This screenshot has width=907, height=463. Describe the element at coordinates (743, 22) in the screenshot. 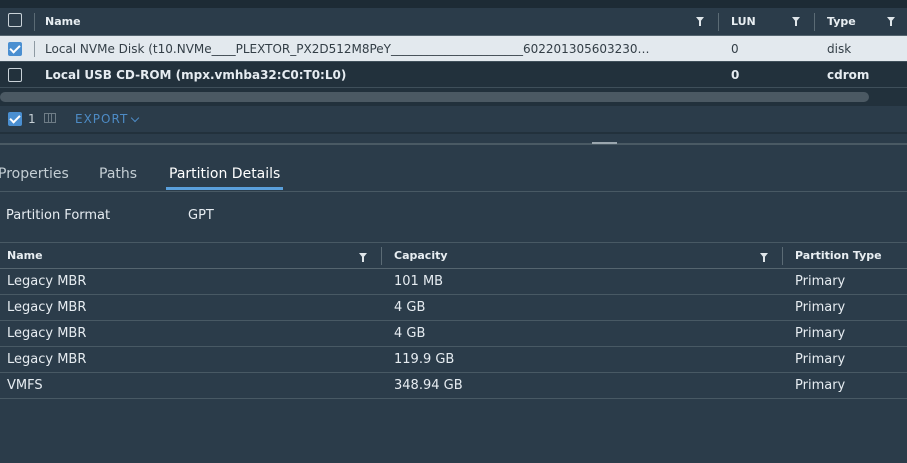

I see `column-header-lun: LUN` at that location.